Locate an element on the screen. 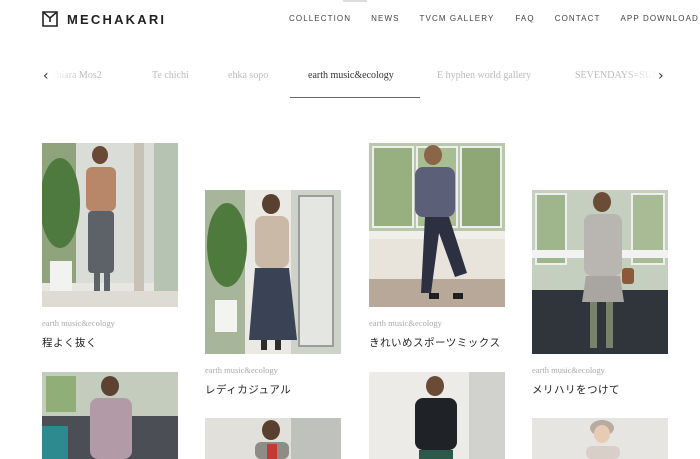  scroll-indicator is located at coordinates (355, 1).